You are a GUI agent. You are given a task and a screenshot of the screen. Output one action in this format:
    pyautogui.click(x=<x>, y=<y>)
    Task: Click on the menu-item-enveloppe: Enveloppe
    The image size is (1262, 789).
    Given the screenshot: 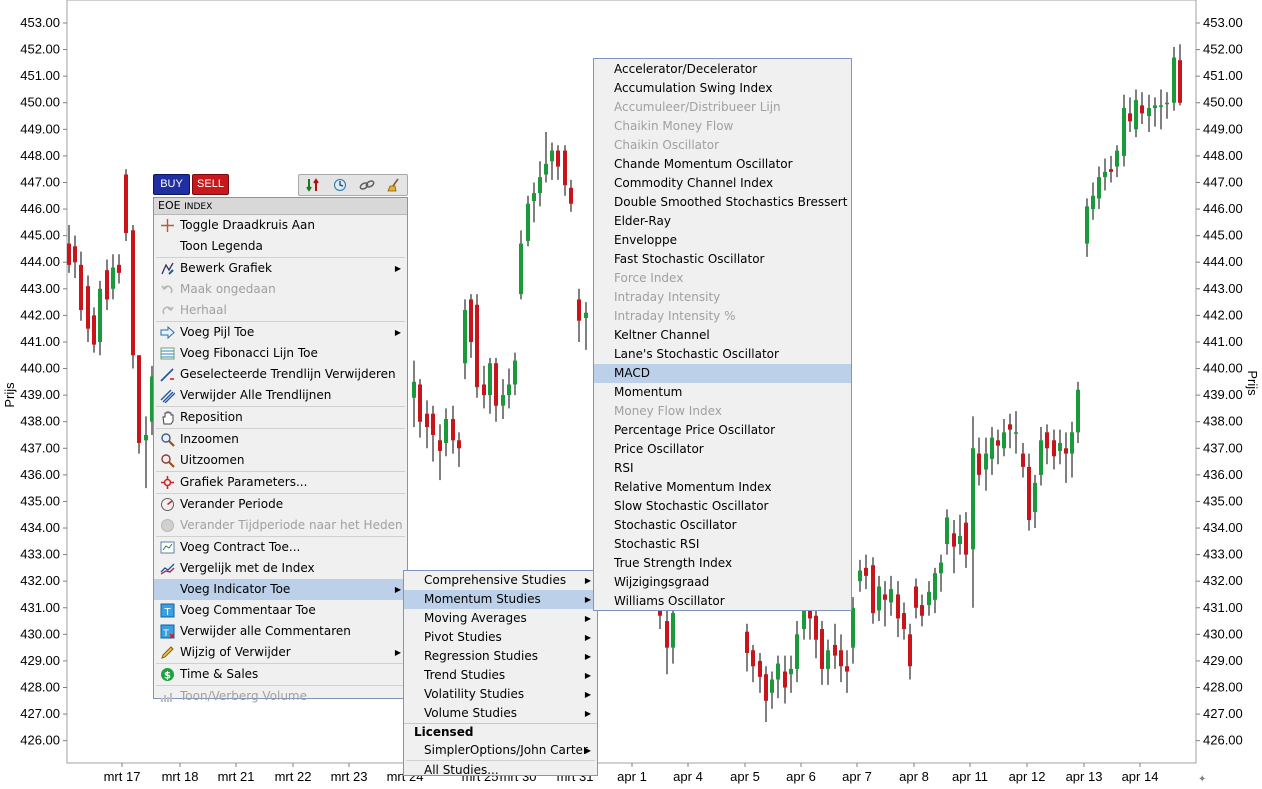 What is the action you would take?
    pyautogui.click(x=722, y=240)
    